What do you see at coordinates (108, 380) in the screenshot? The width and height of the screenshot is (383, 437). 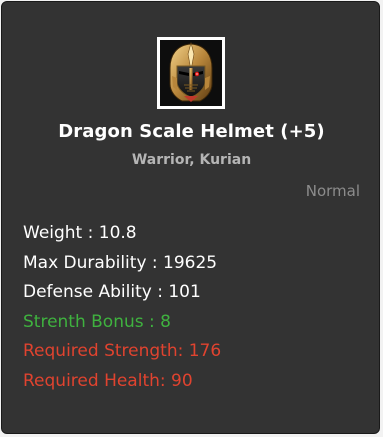 I see `stat-required-health: Required Health: 90` at bounding box center [108, 380].